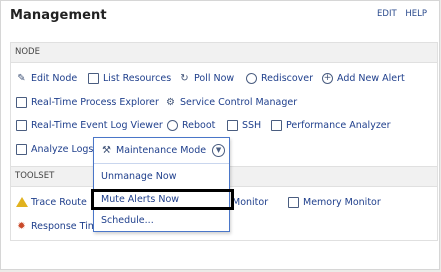 This screenshot has height=272, width=441. What do you see at coordinates (95, 102) in the screenshot?
I see `realtime-process-explorer-label: Real-Time Process Explorer` at bounding box center [95, 102].